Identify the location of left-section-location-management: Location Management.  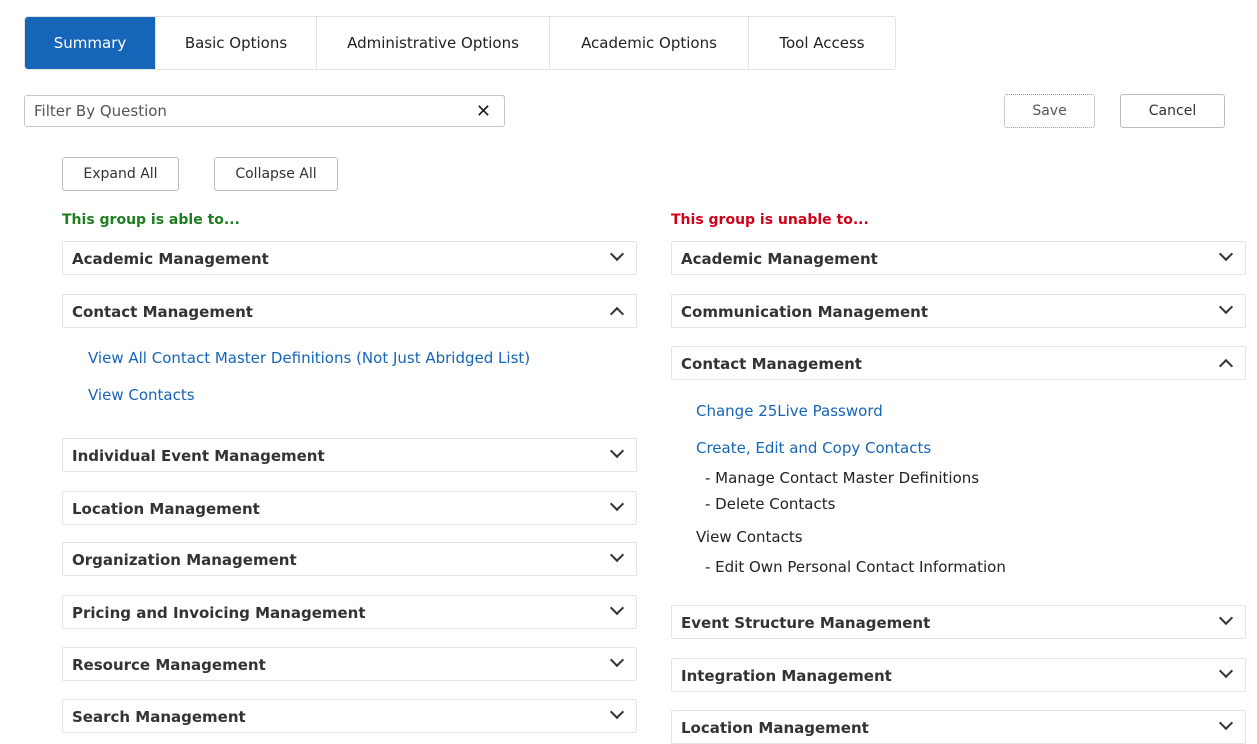
(349, 508).